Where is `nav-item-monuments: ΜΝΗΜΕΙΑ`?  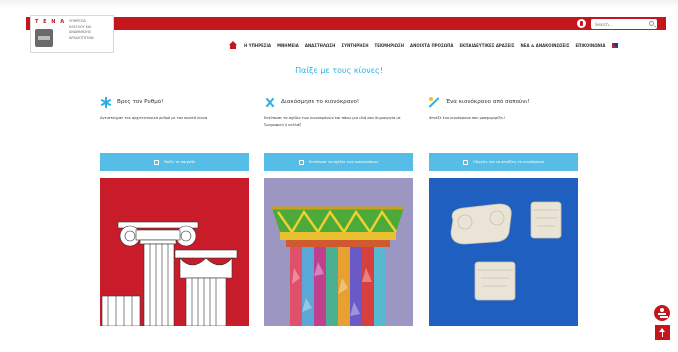 nav-item-monuments: ΜΝΗΜΕΙΑ is located at coordinates (288, 45).